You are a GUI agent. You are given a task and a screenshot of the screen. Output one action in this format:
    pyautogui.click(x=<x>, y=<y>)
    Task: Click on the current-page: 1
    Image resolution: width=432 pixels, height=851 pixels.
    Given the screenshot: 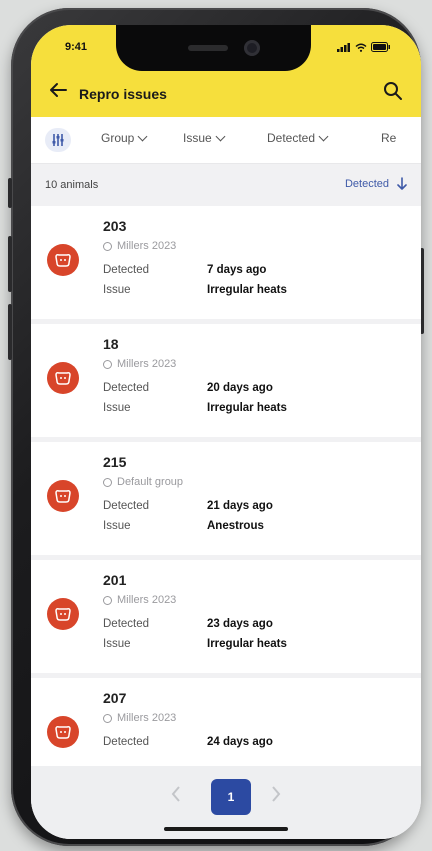 What is the action you would take?
    pyautogui.click(x=231, y=797)
    